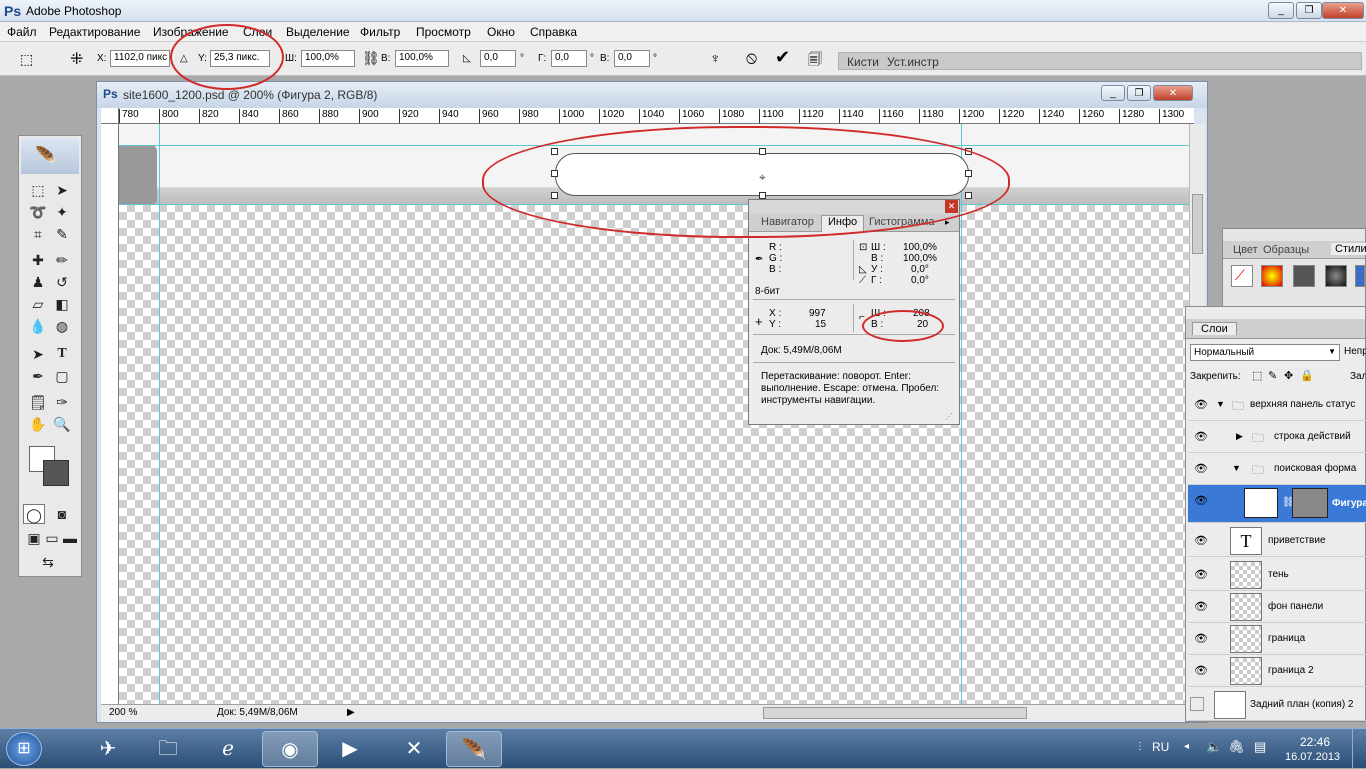 The width and height of the screenshot is (1366, 769). Describe the element at coordinates (815, 61) in the screenshot. I see `palette-well-icon: 🗐` at that location.